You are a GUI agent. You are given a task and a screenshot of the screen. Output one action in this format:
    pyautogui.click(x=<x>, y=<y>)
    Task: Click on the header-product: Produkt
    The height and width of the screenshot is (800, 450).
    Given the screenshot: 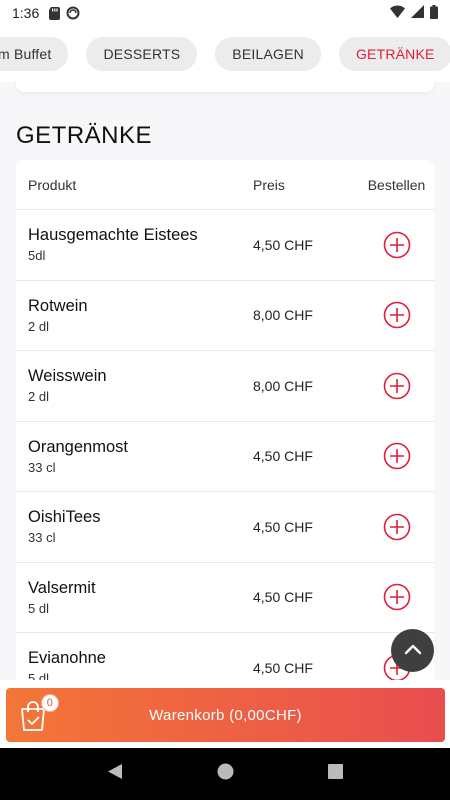 What is the action you would take?
    pyautogui.click(x=52, y=184)
    